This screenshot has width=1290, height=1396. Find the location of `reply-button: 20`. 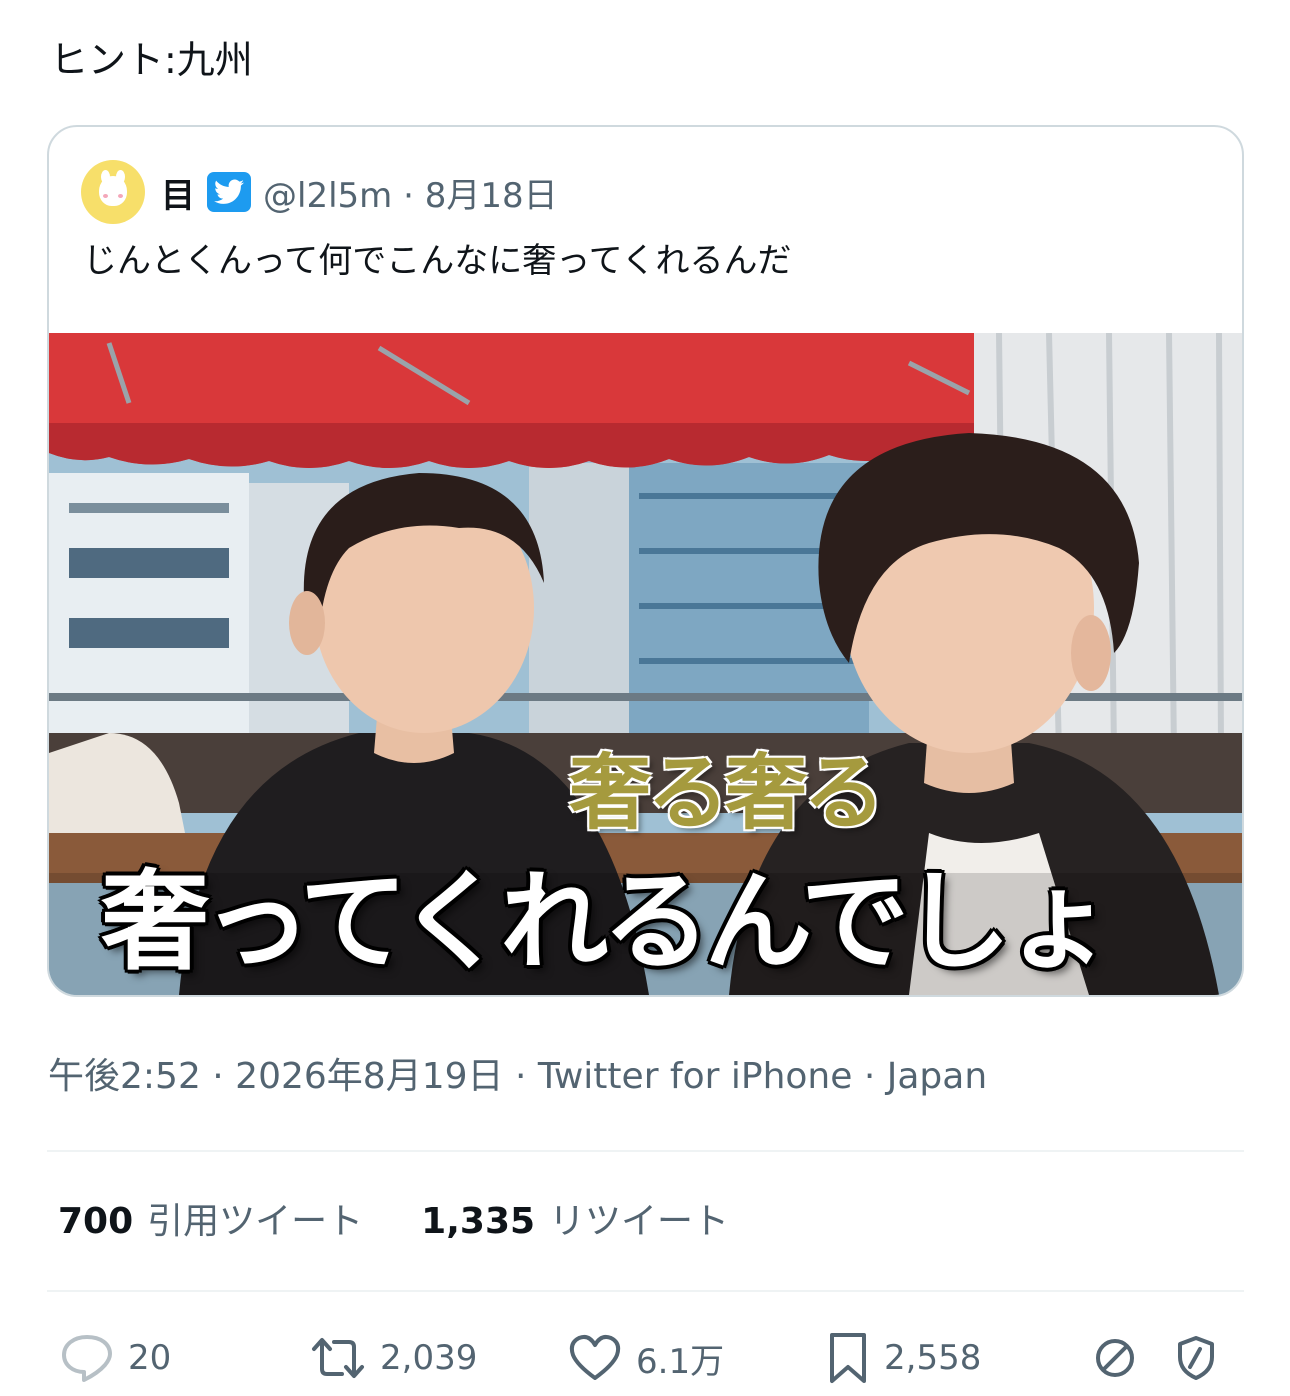

reply-button: 20 is located at coordinates (115, 1358).